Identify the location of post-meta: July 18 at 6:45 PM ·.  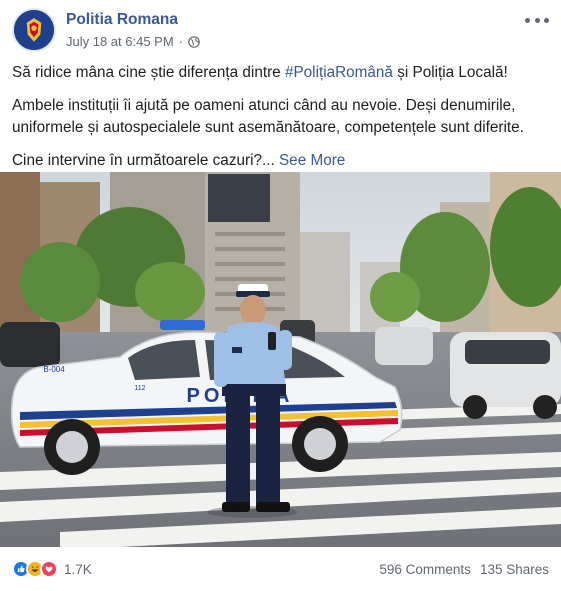
(133, 41).